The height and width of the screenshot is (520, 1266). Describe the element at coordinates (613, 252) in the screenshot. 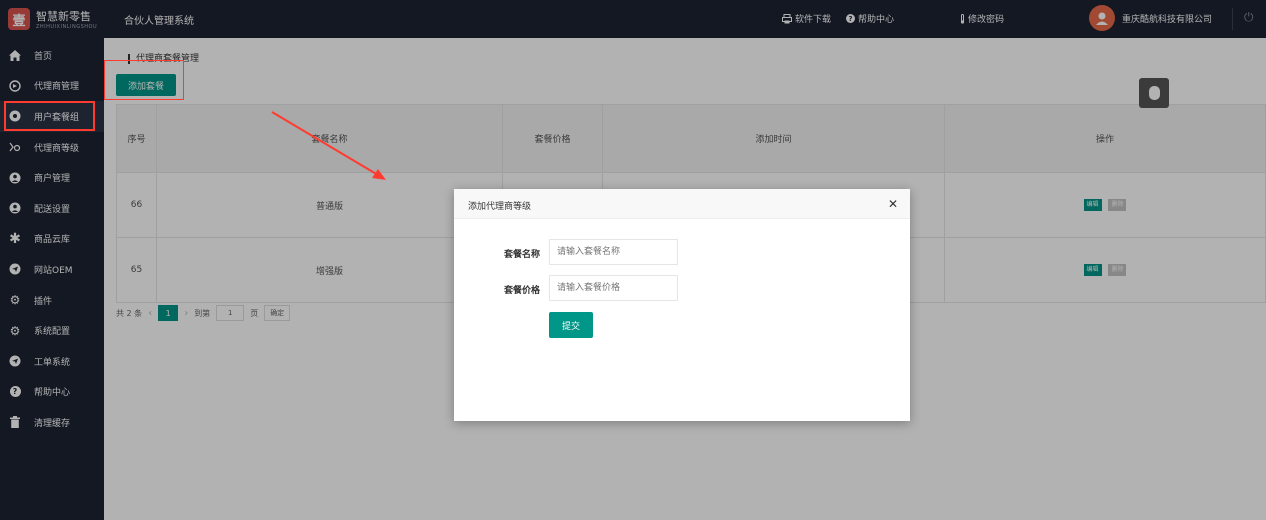

I see `package-name-input` at that location.